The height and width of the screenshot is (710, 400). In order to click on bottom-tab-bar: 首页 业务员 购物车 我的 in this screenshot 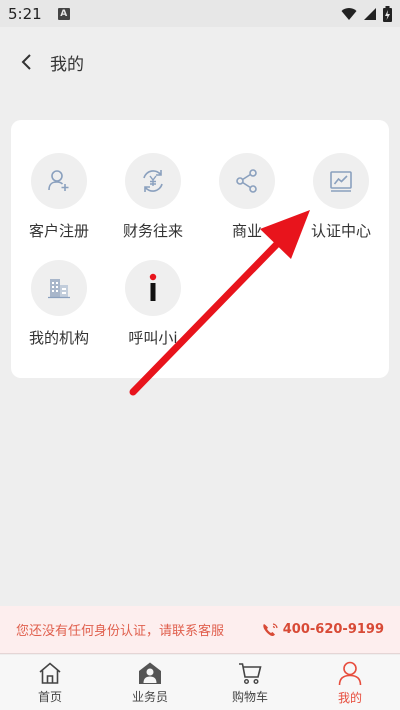, I will do `click(200, 682)`.